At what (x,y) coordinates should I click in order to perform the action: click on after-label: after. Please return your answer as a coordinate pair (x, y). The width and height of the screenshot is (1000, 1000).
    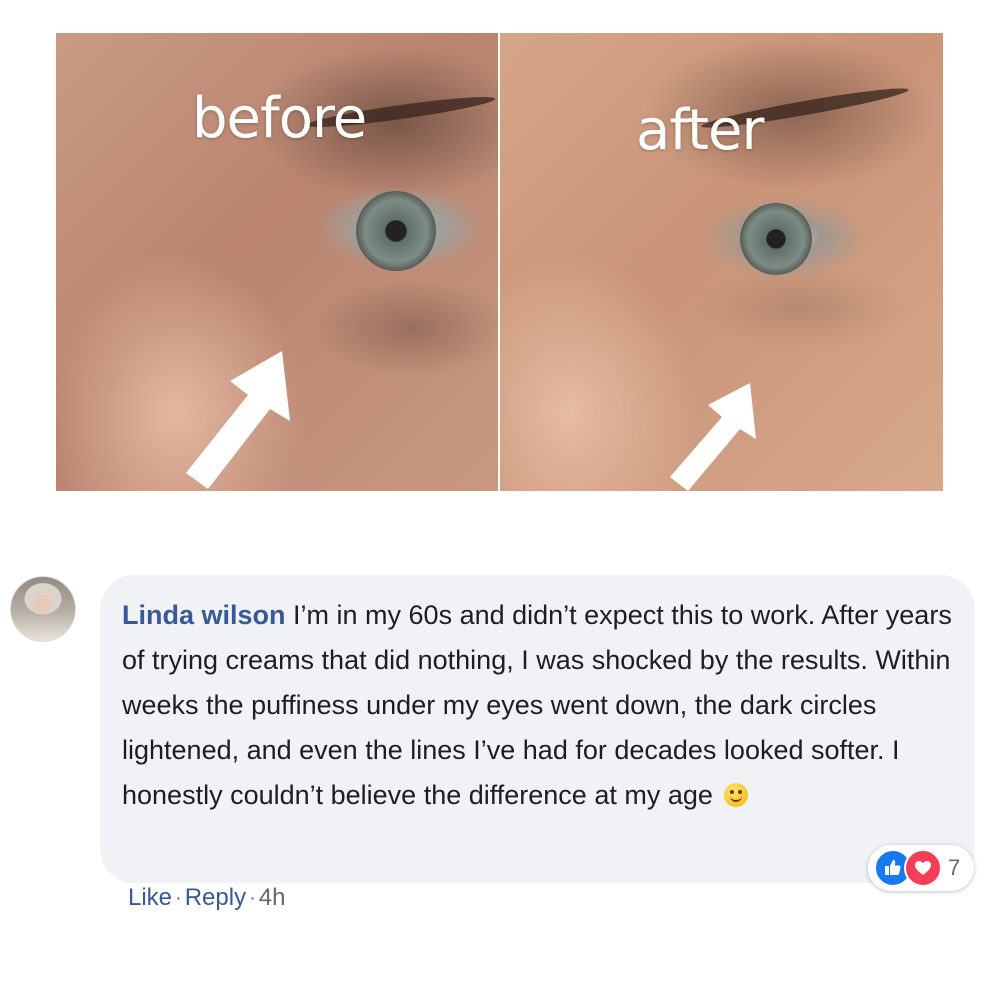
    Looking at the image, I should click on (700, 130).